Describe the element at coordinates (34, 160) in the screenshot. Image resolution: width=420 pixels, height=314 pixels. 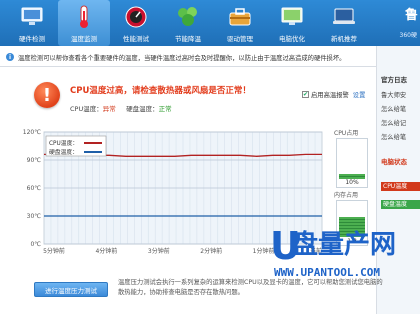
I see `y-tick-label: 90℃` at that location.